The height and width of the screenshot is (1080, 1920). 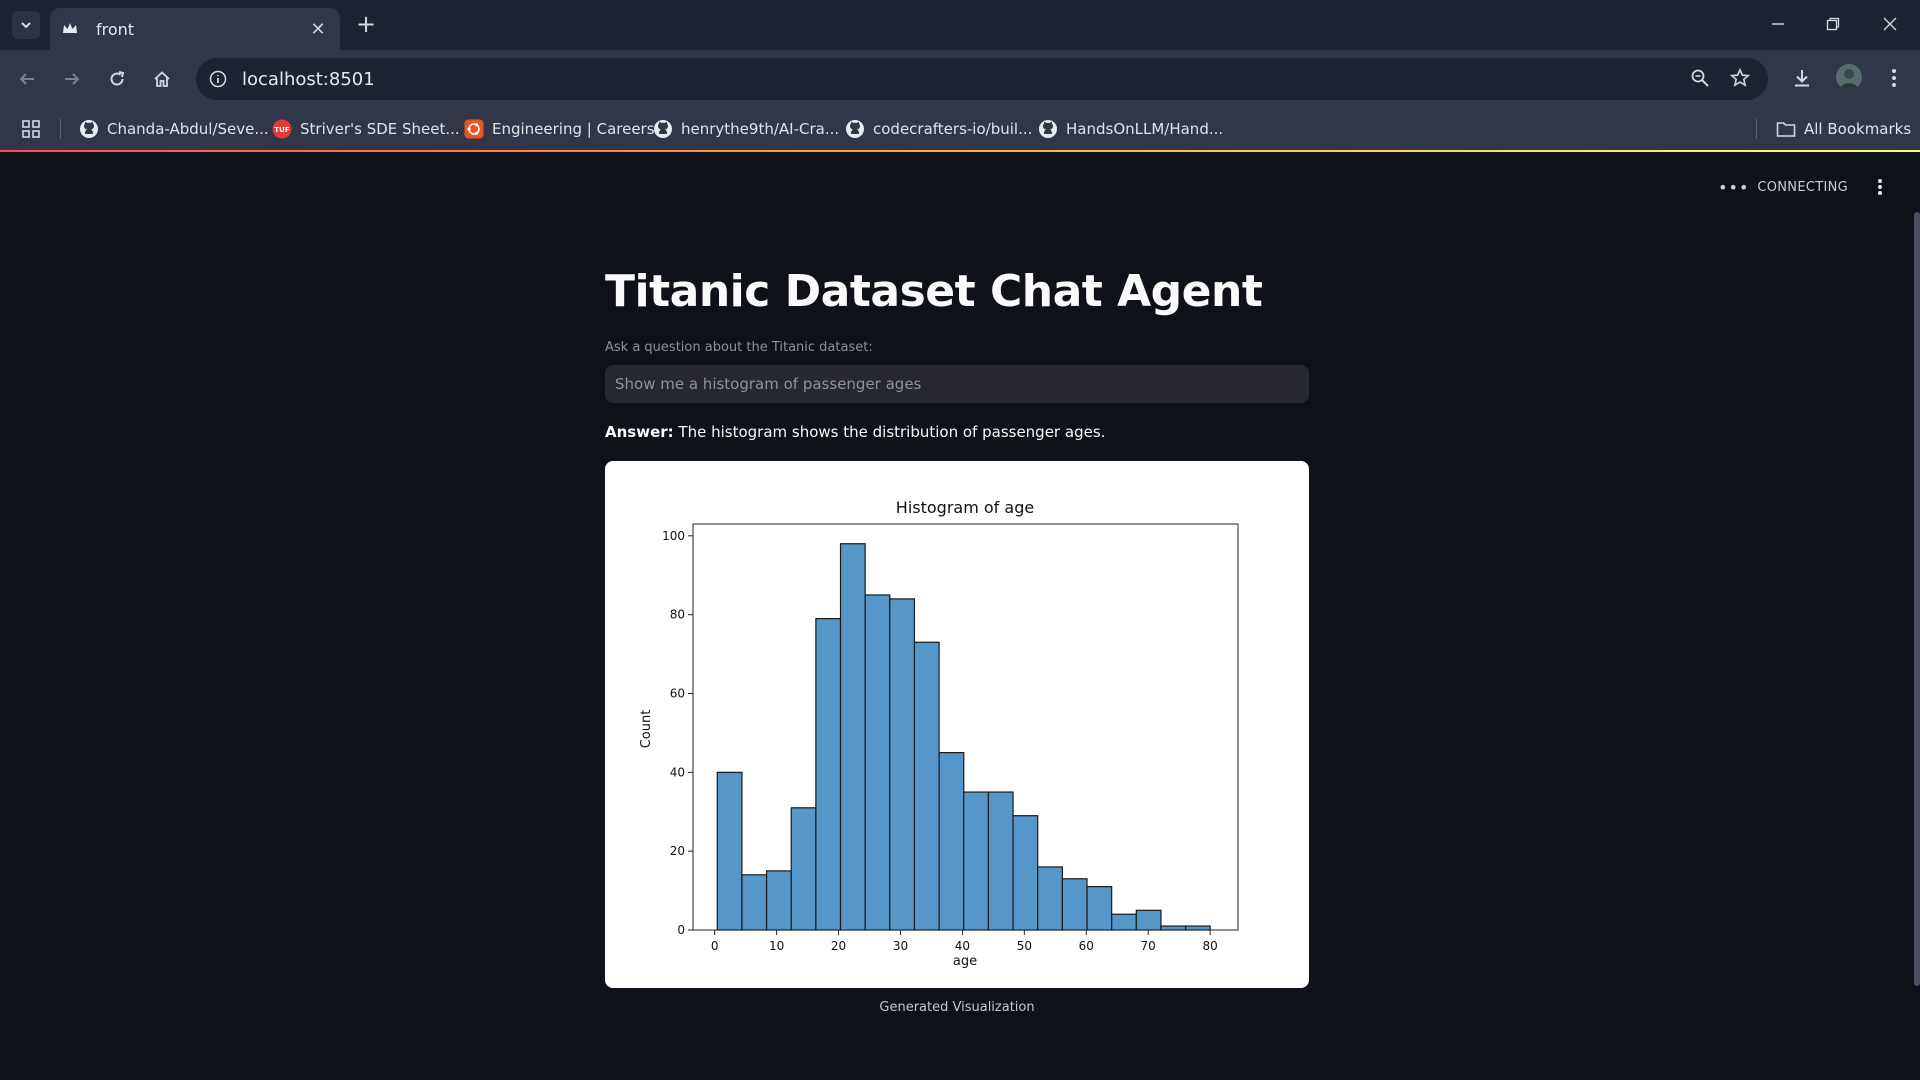 I want to click on page-title: Titanic Dataset Chat Agent, so click(x=934, y=291).